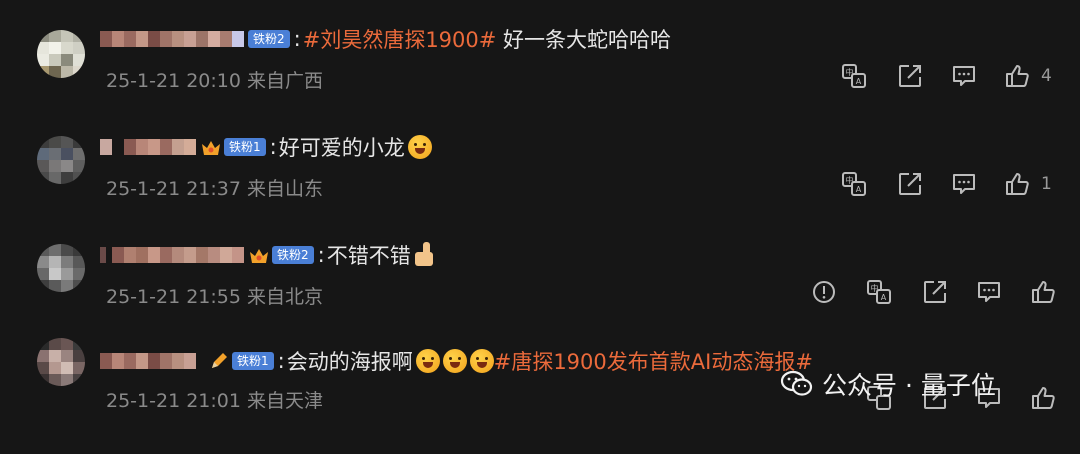  I want to click on comment-meta: 25-1-21 21:37 来自山东, so click(214, 187).